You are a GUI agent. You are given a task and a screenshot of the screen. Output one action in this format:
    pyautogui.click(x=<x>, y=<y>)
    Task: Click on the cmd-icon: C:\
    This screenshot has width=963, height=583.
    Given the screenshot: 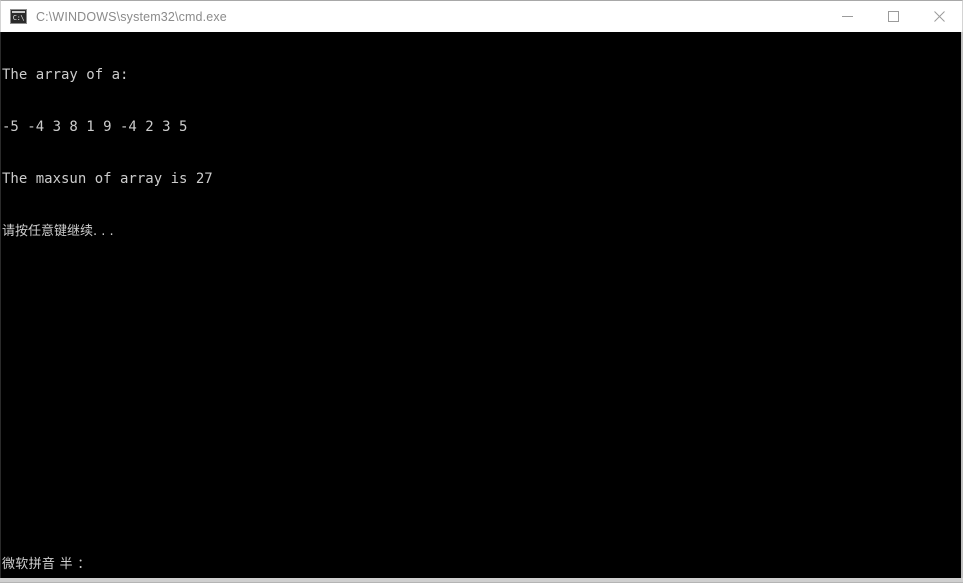 What is the action you would take?
    pyautogui.click(x=18, y=16)
    